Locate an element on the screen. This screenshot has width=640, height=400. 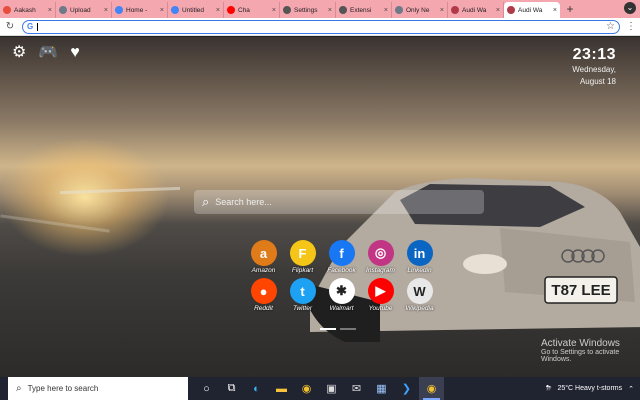
address-input is located at coordinates (322, 26).